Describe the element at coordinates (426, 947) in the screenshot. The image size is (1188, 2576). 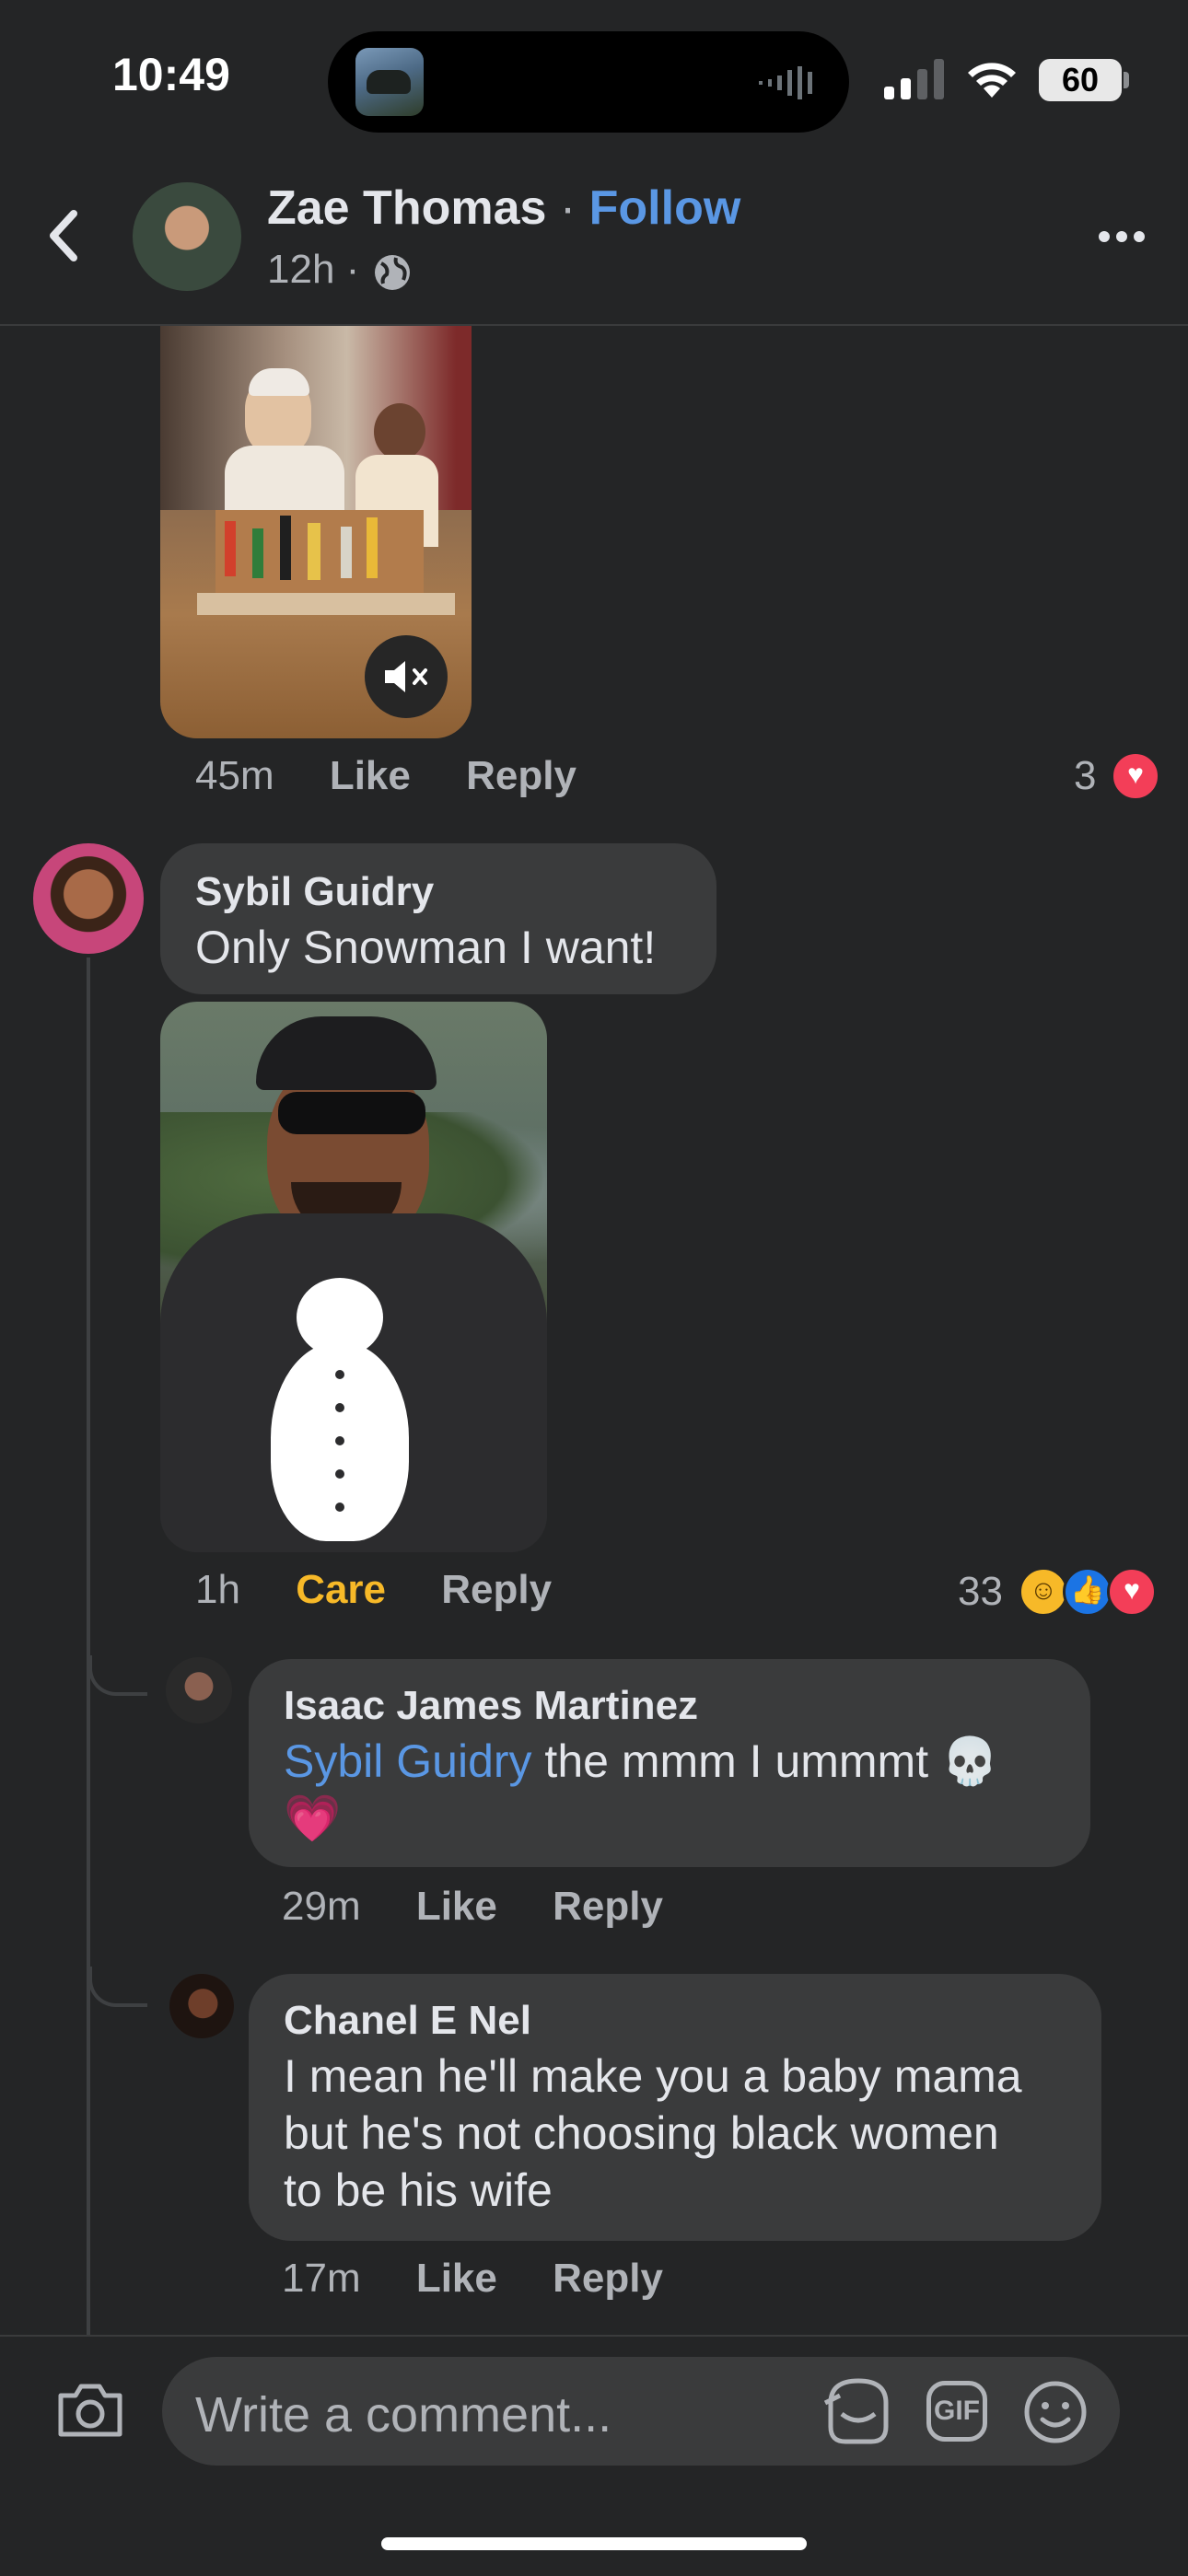
I see `sybil-comment-text: Only Snowman I want!` at that location.